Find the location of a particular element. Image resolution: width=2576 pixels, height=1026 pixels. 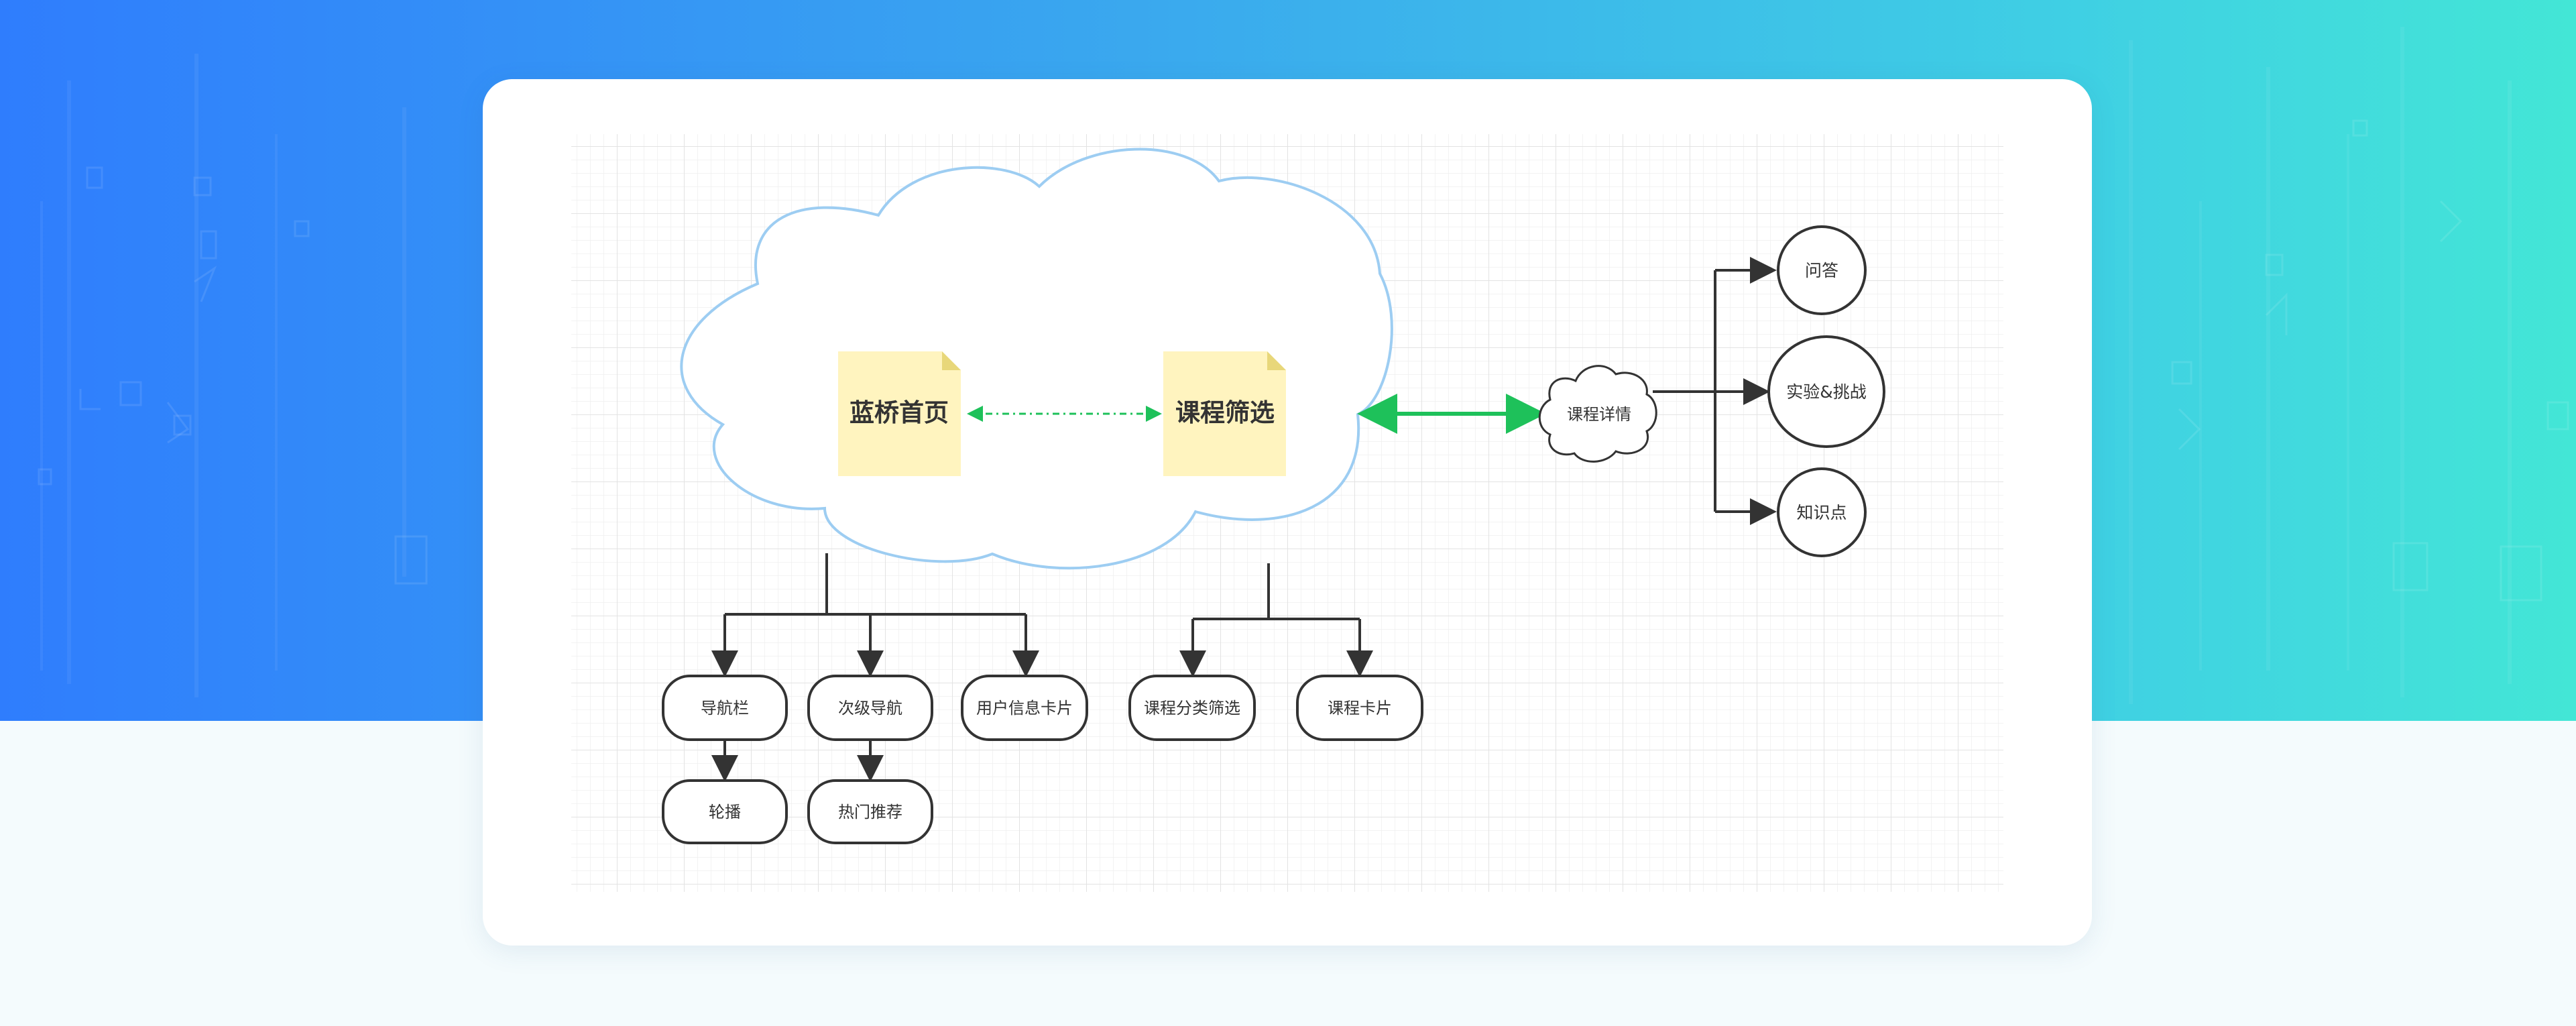

node-lab-challenge: 实验&挑战 is located at coordinates (1826, 391).